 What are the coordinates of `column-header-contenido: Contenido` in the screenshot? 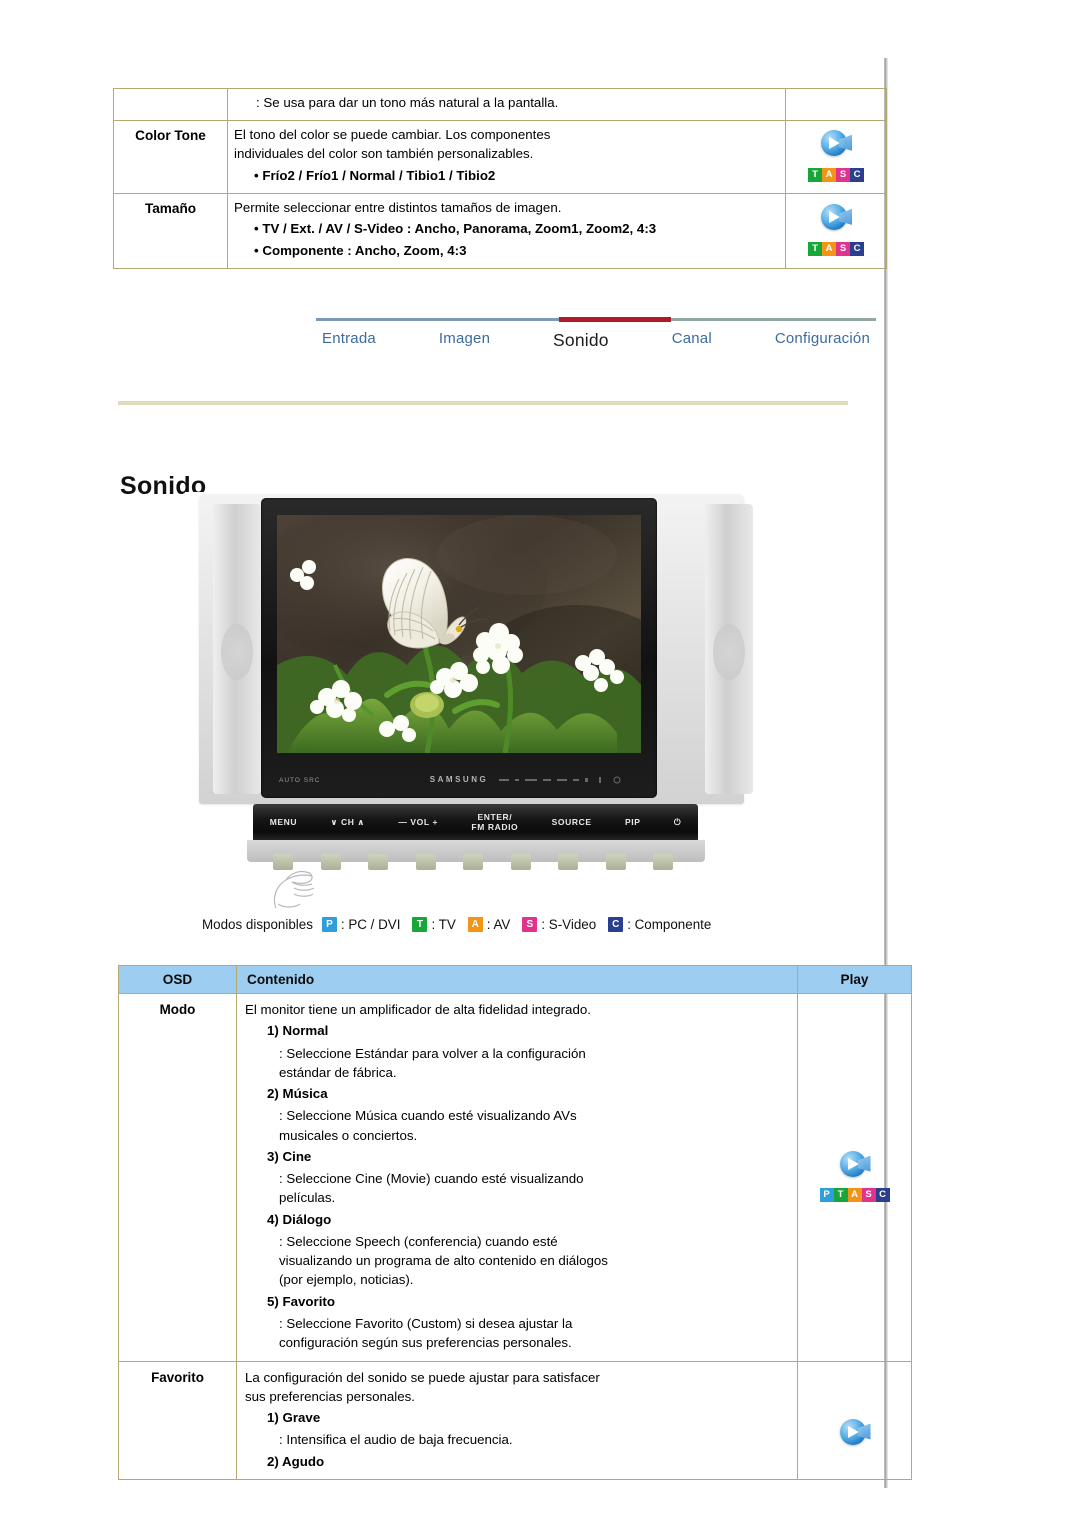 It's located at (517, 979).